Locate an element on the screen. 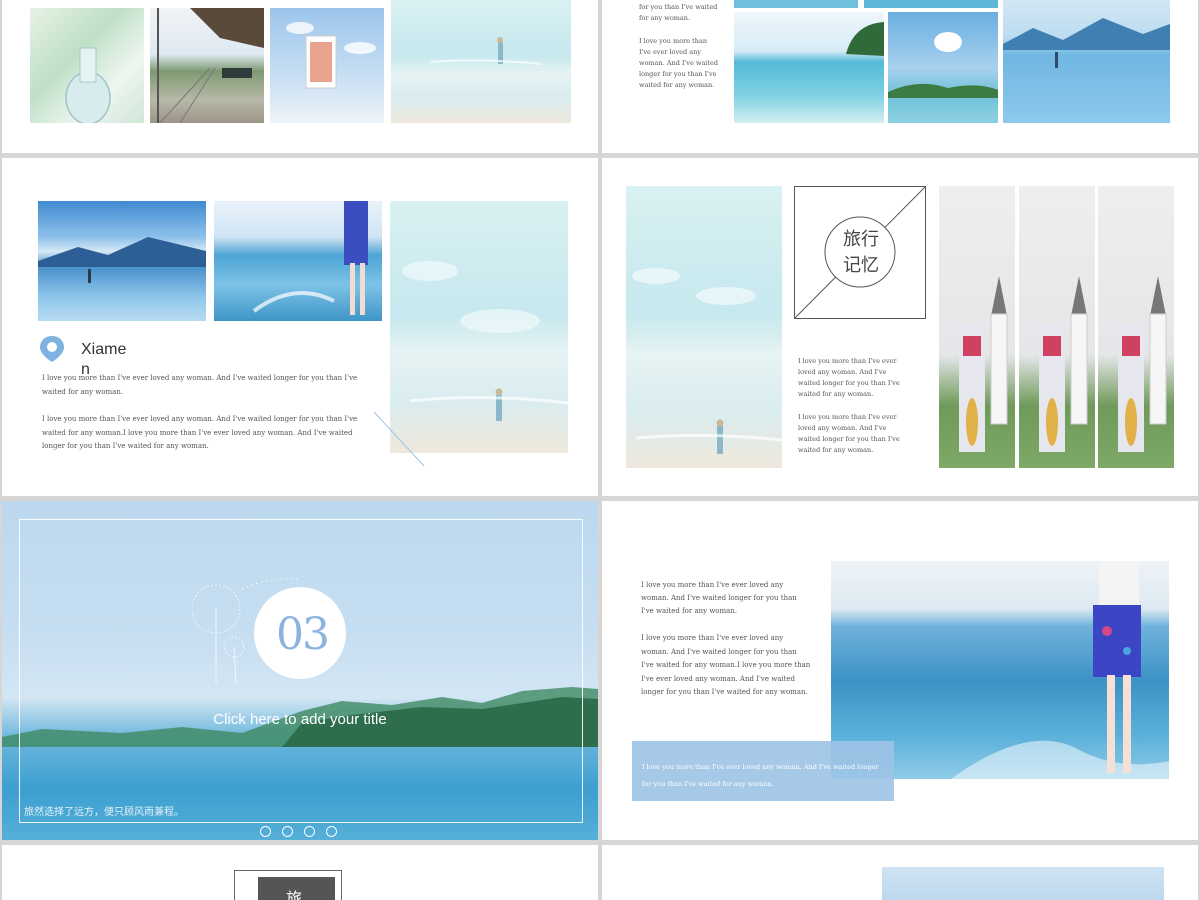 The height and width of the screenshot is (900, 1200). paragraph-0: for you than I've waited for any woman. is located at coordinates (678, 12).